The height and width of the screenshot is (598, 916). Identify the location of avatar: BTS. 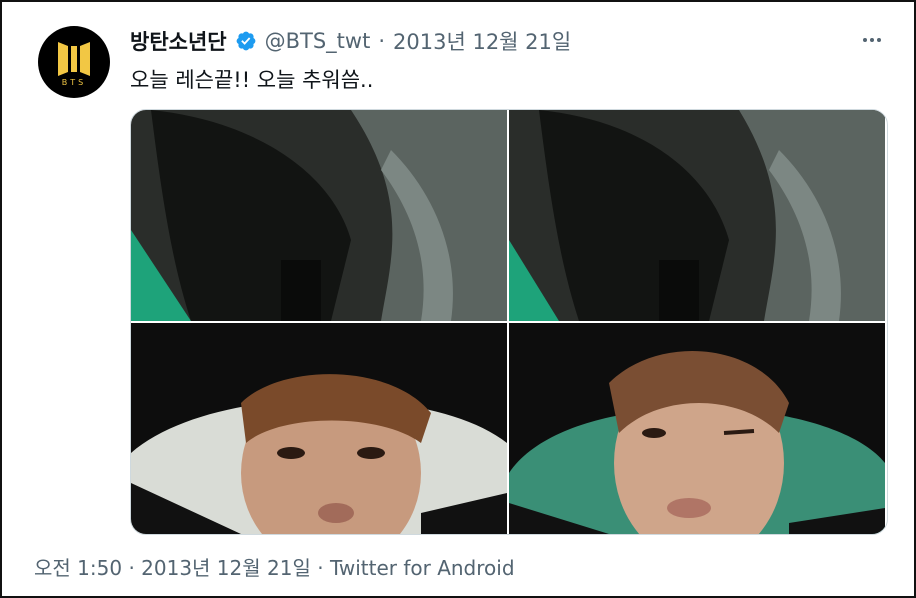
(74, 62).